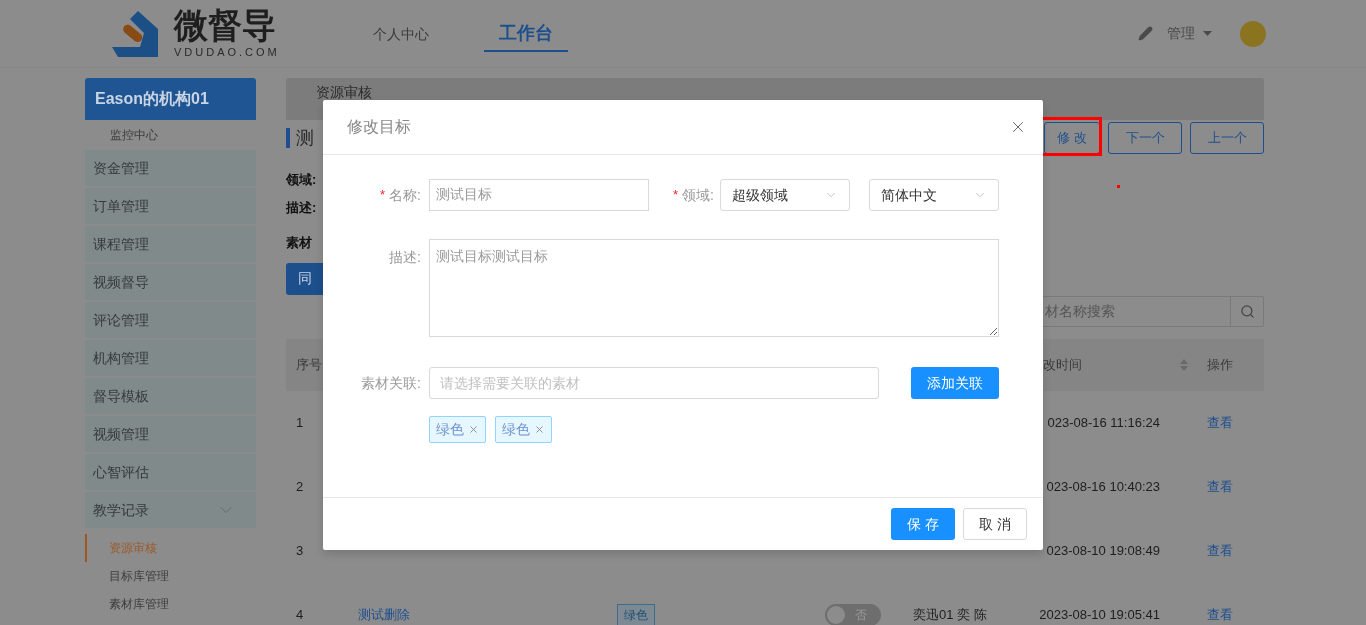 This screenshot has height=625, width=1366. Describe the element at coordinates (170, 472) in the screenshot. I see `sidebar-item: 心智评估` at that location.